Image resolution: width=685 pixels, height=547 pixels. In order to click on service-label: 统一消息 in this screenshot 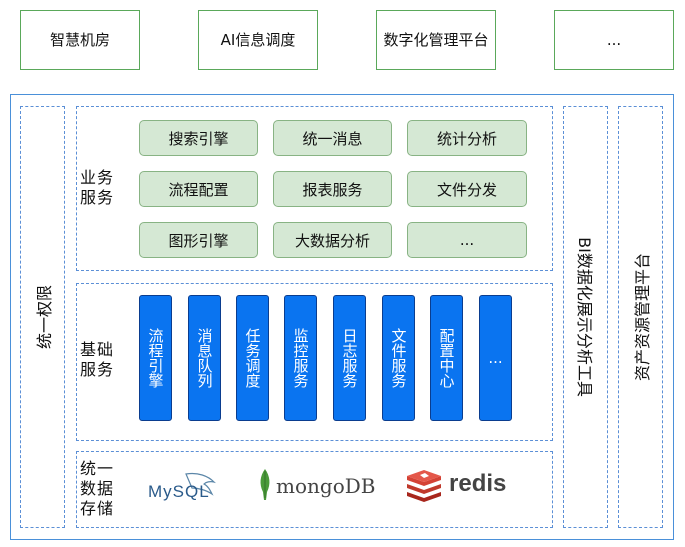, I will do `click(332, 138)`.